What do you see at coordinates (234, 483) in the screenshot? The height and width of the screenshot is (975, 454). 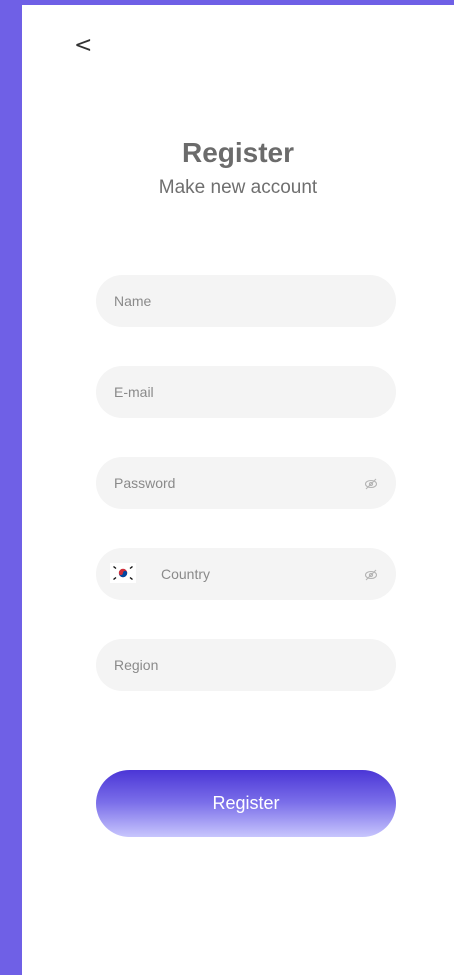 I see `password-input` at bounding box center [234, 483].